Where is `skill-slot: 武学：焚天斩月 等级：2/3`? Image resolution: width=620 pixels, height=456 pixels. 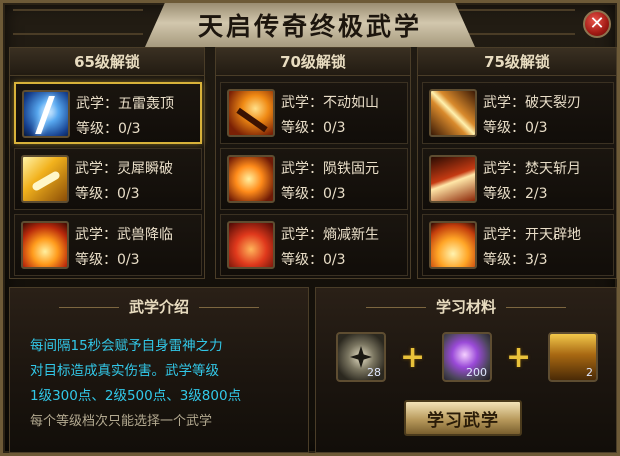
skill-slot: 武学：焚天斩月 等级：2/3 is located at coordinates (518, 179).